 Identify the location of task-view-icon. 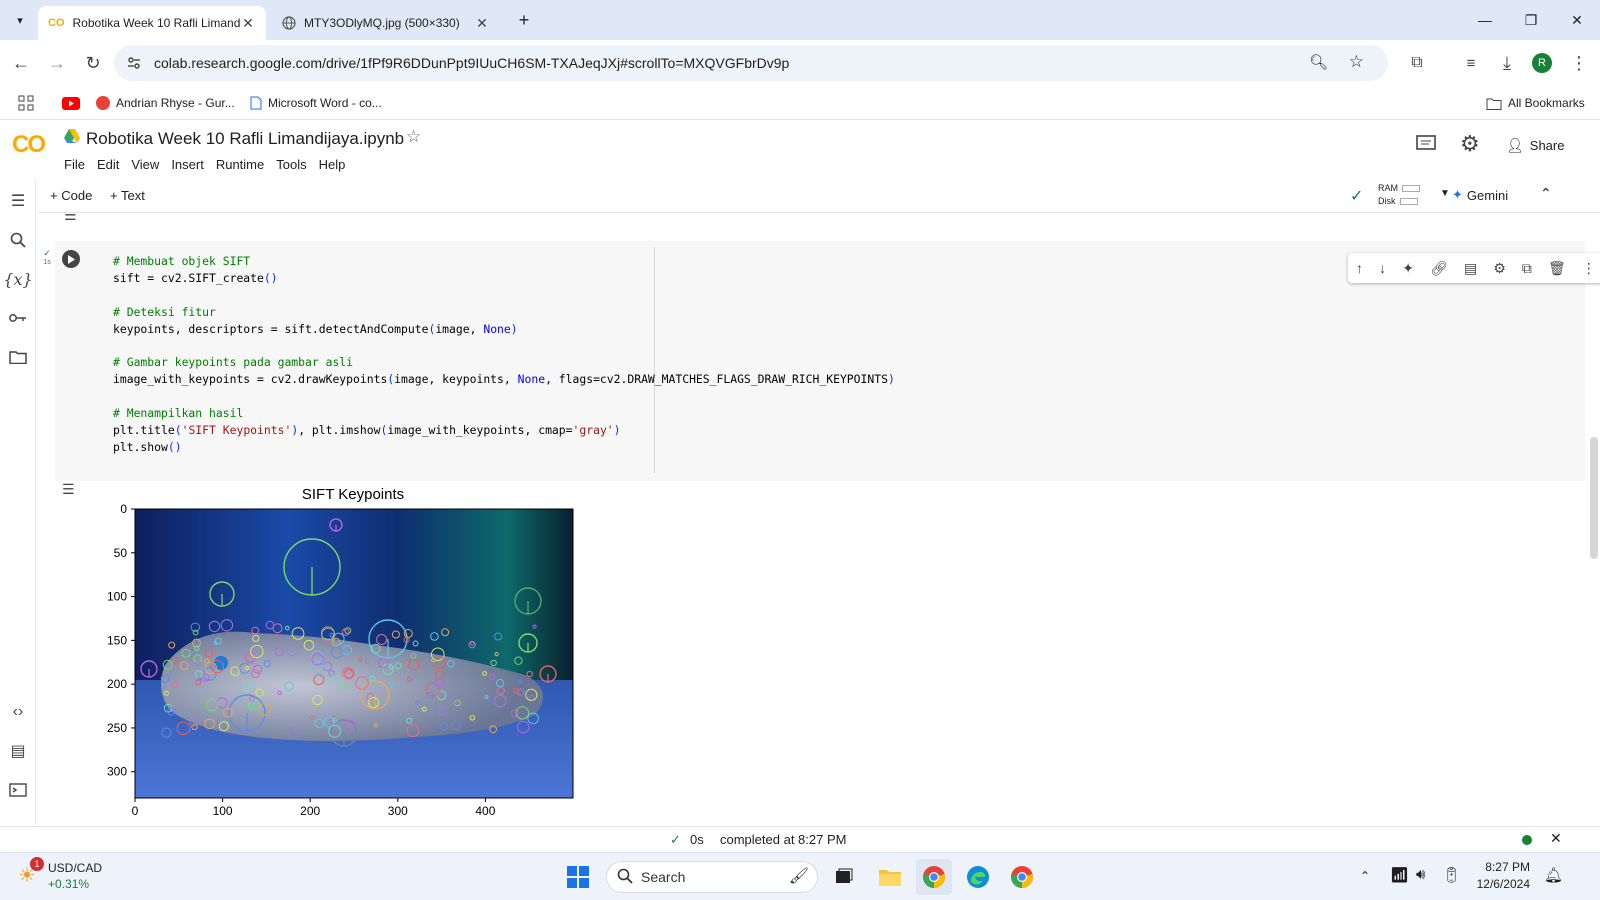
(844, 877).